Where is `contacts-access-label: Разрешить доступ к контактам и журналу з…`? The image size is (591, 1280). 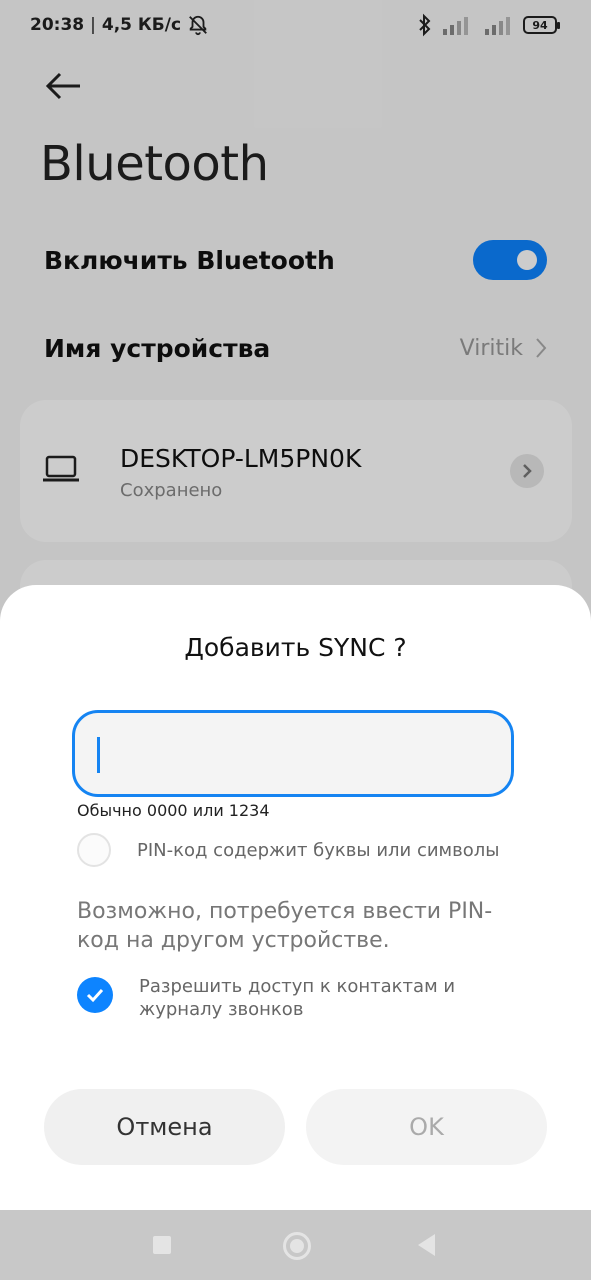 contacts-access-label: Разрешить доступ к контактам и журналу з… is located at coordinates (297, 998).